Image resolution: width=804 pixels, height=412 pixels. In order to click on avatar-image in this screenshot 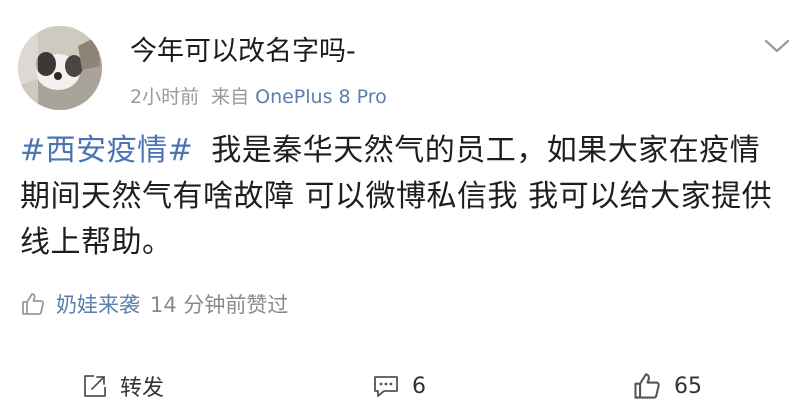, I will do `click(60, 68)`.